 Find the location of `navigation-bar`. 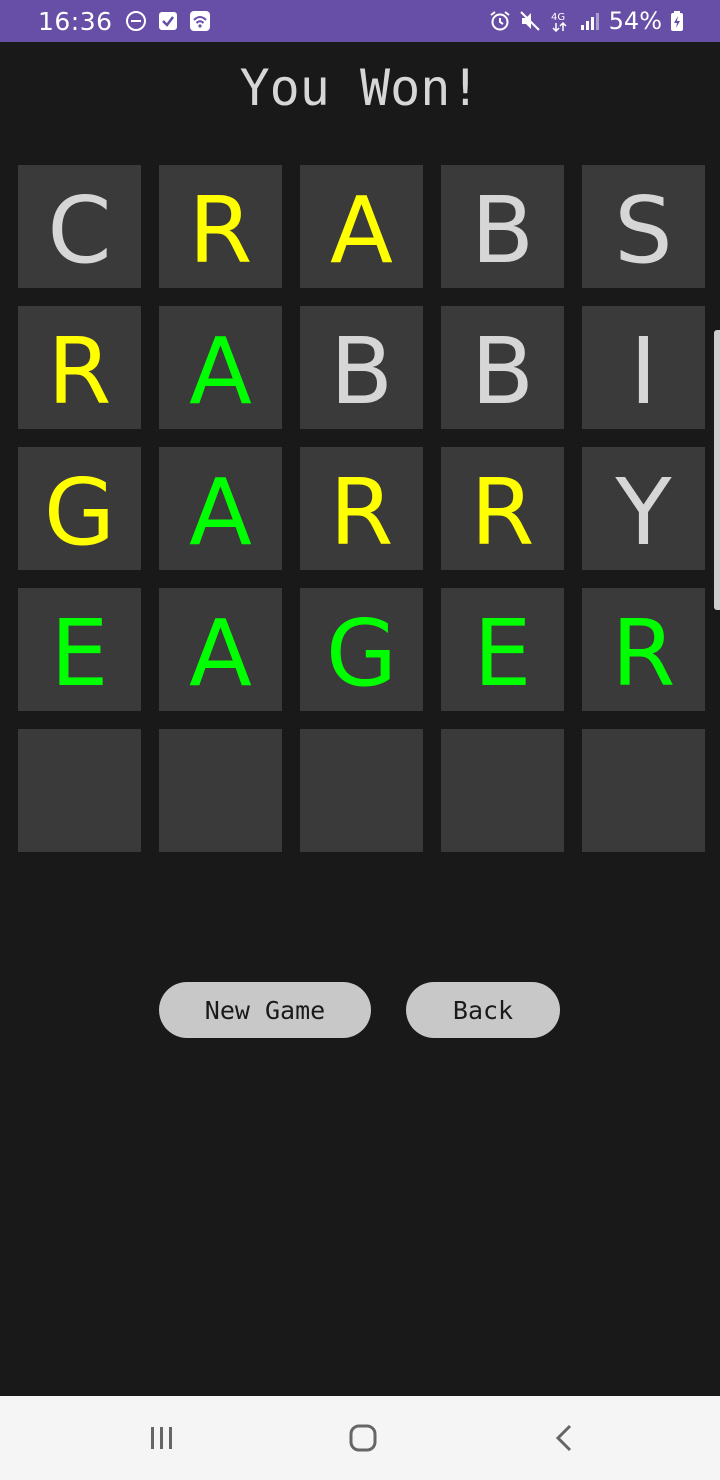

navigation-bar is located at coordinates (360, 1438).